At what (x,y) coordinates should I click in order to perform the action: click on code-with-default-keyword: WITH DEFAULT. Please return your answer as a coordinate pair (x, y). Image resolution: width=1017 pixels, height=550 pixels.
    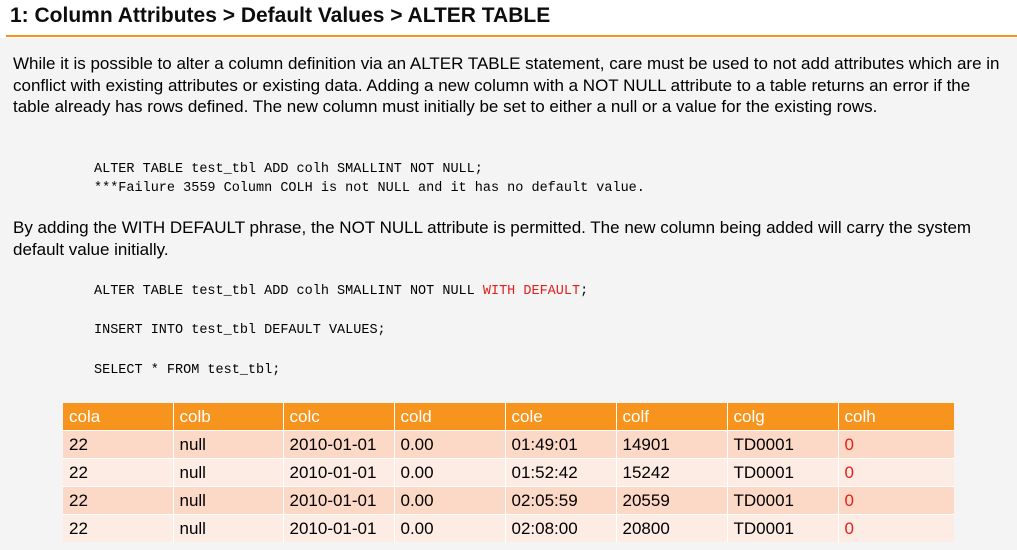
    Looking at the image, I should click on (531, 291).